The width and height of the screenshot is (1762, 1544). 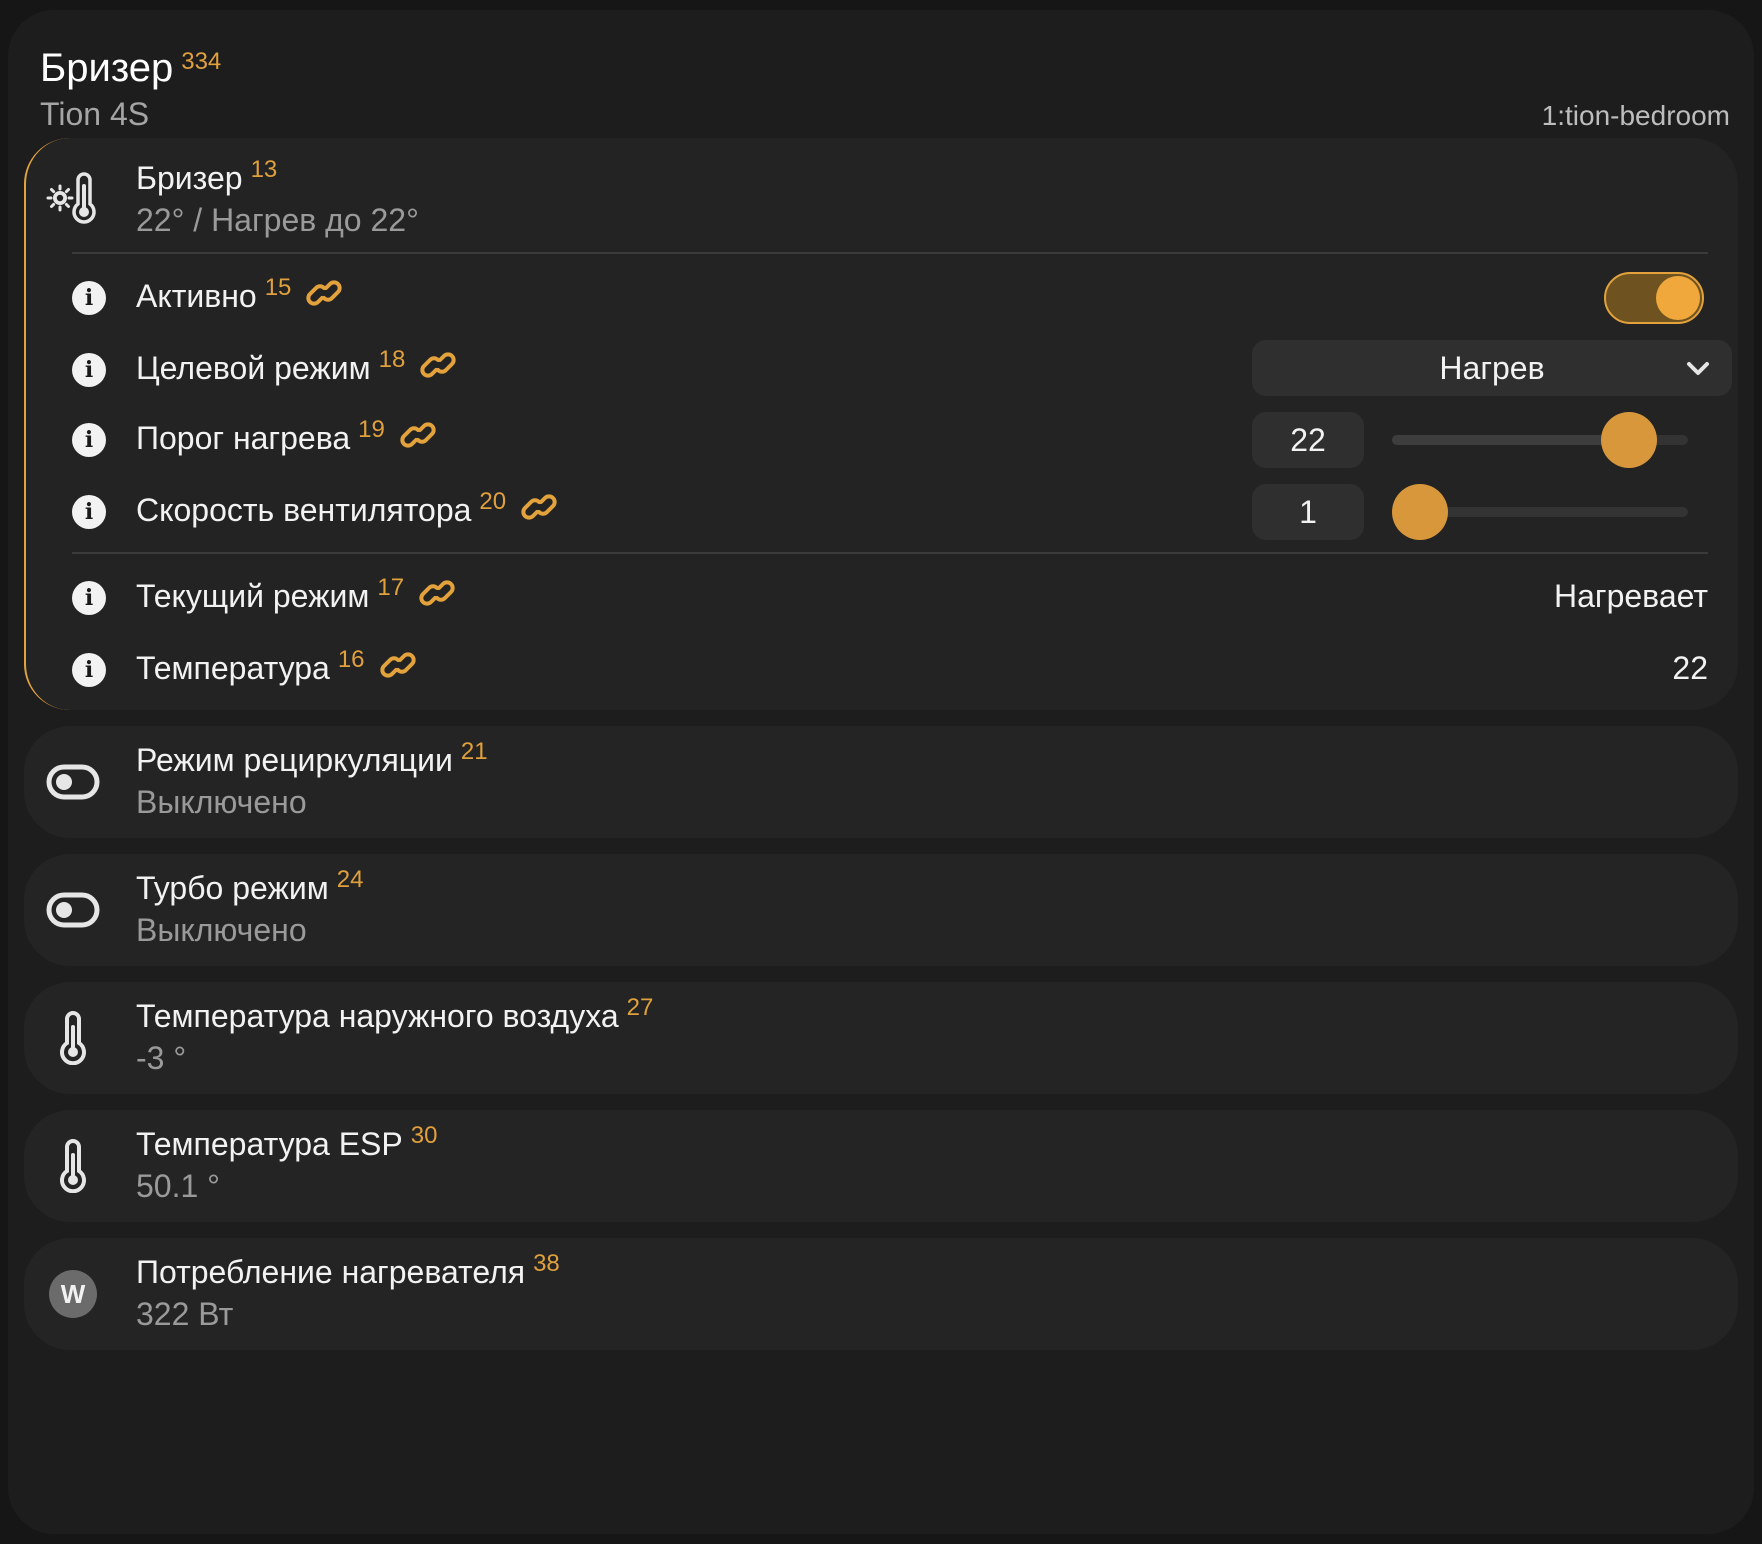 What do you see at coordinates (902, 370) in the screenshot?
I see `row-target-mode: i Целевой режим 18 Нагрев` at bounding box center [902, 370].